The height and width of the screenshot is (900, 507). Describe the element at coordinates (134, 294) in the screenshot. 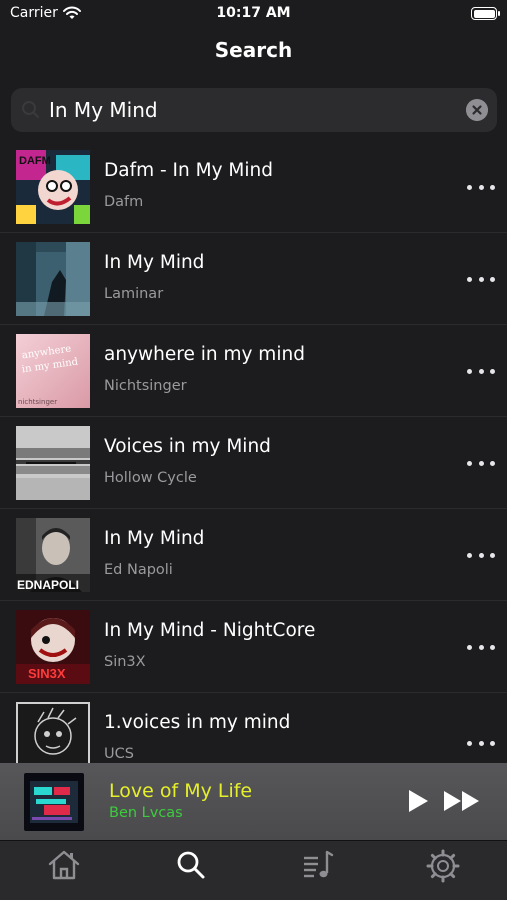

I see `result-artist: Laminar` at that location.